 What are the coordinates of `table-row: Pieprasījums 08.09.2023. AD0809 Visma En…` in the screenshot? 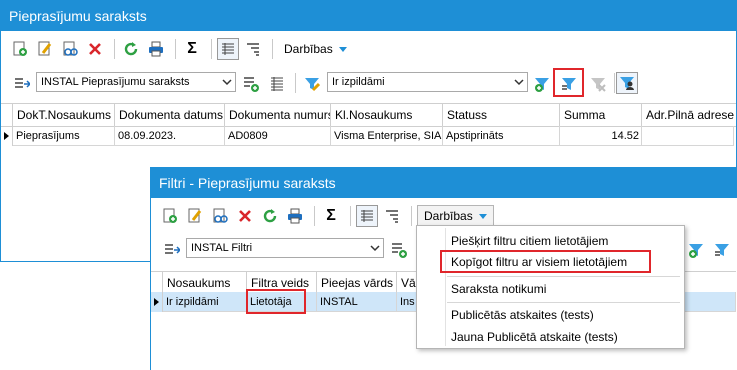 It's located at (368, 136).